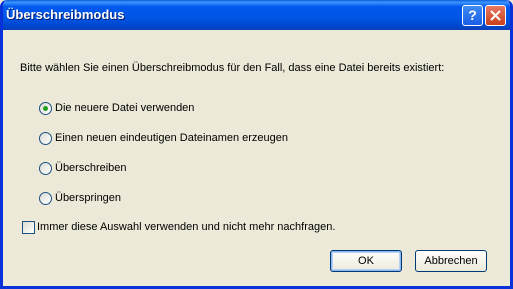  What do you see at coordinates (256, 15) in the screenshot?
I see `title-bar: Überschreibmodus ?` at bounding box center [256, 15].